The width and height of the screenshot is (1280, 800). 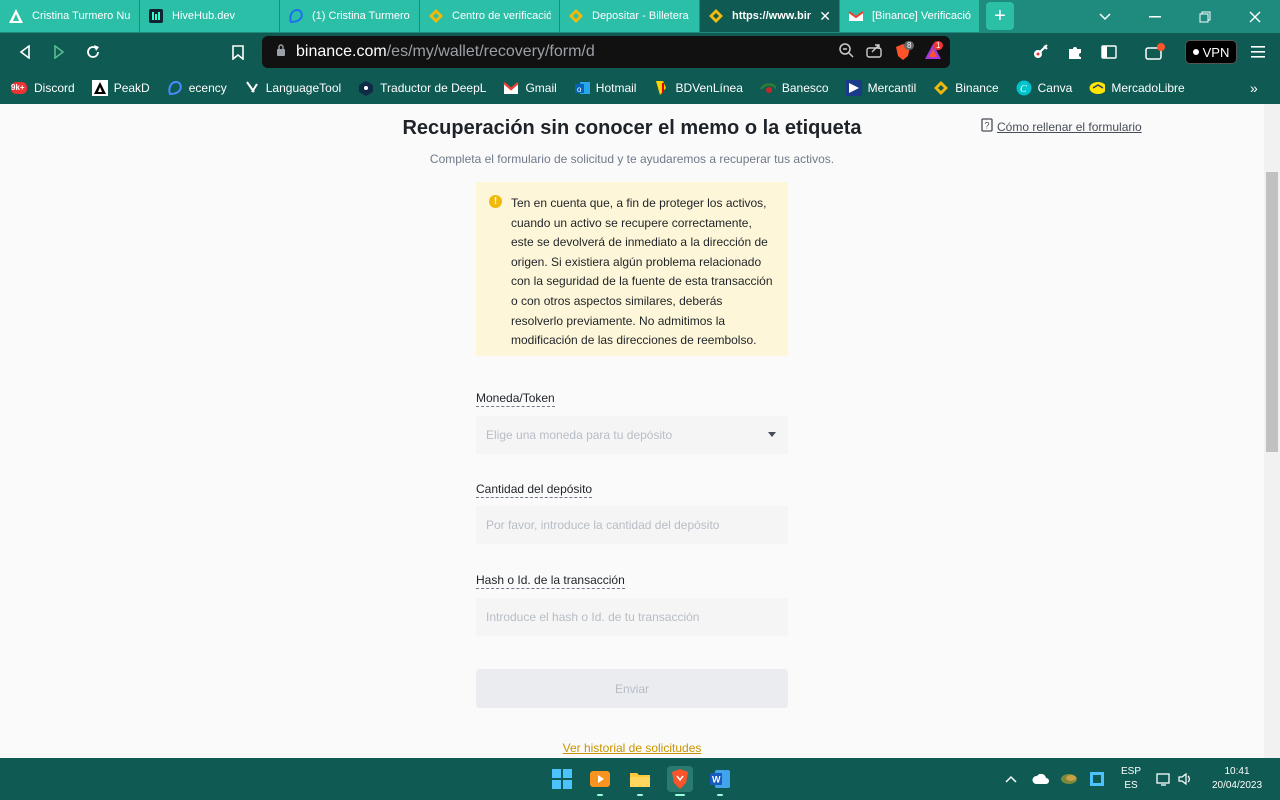 I want to click on show-hidden-icons-chevron-icon, so click(x=1011, y=779).